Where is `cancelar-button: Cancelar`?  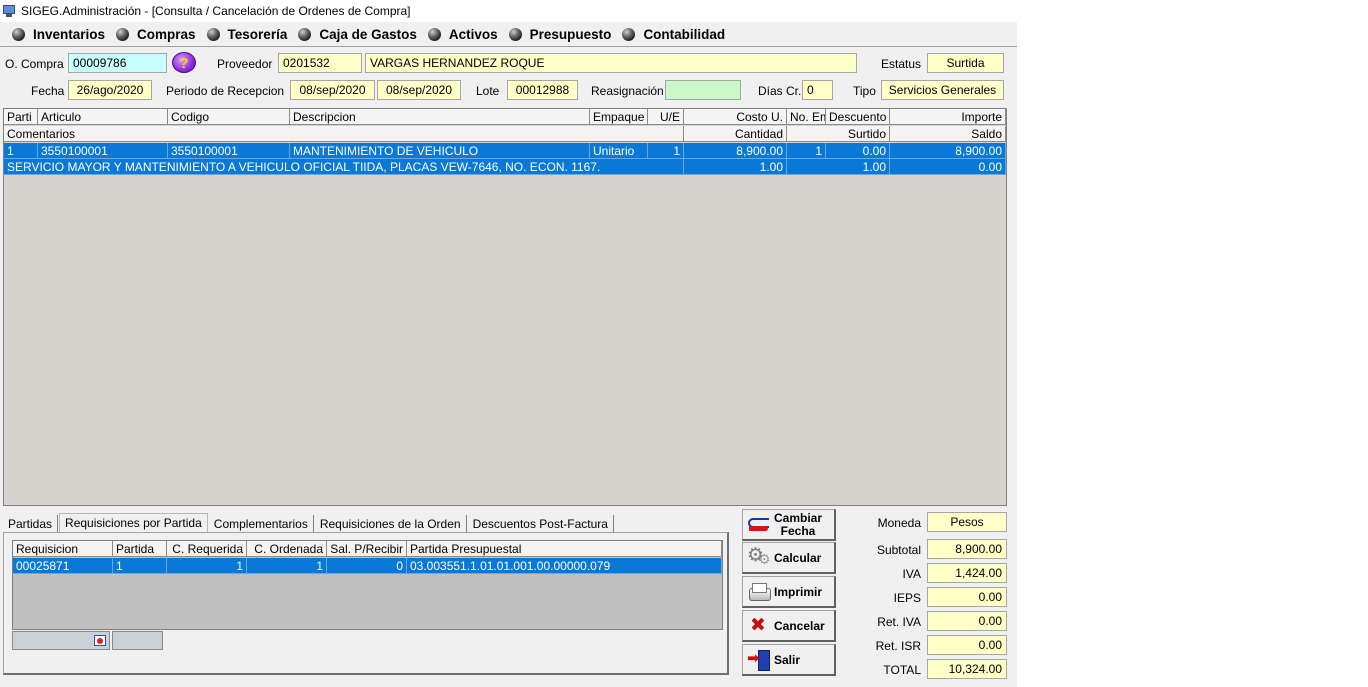 cancelar-button: Cancelar is located at coordinates (789, 626).